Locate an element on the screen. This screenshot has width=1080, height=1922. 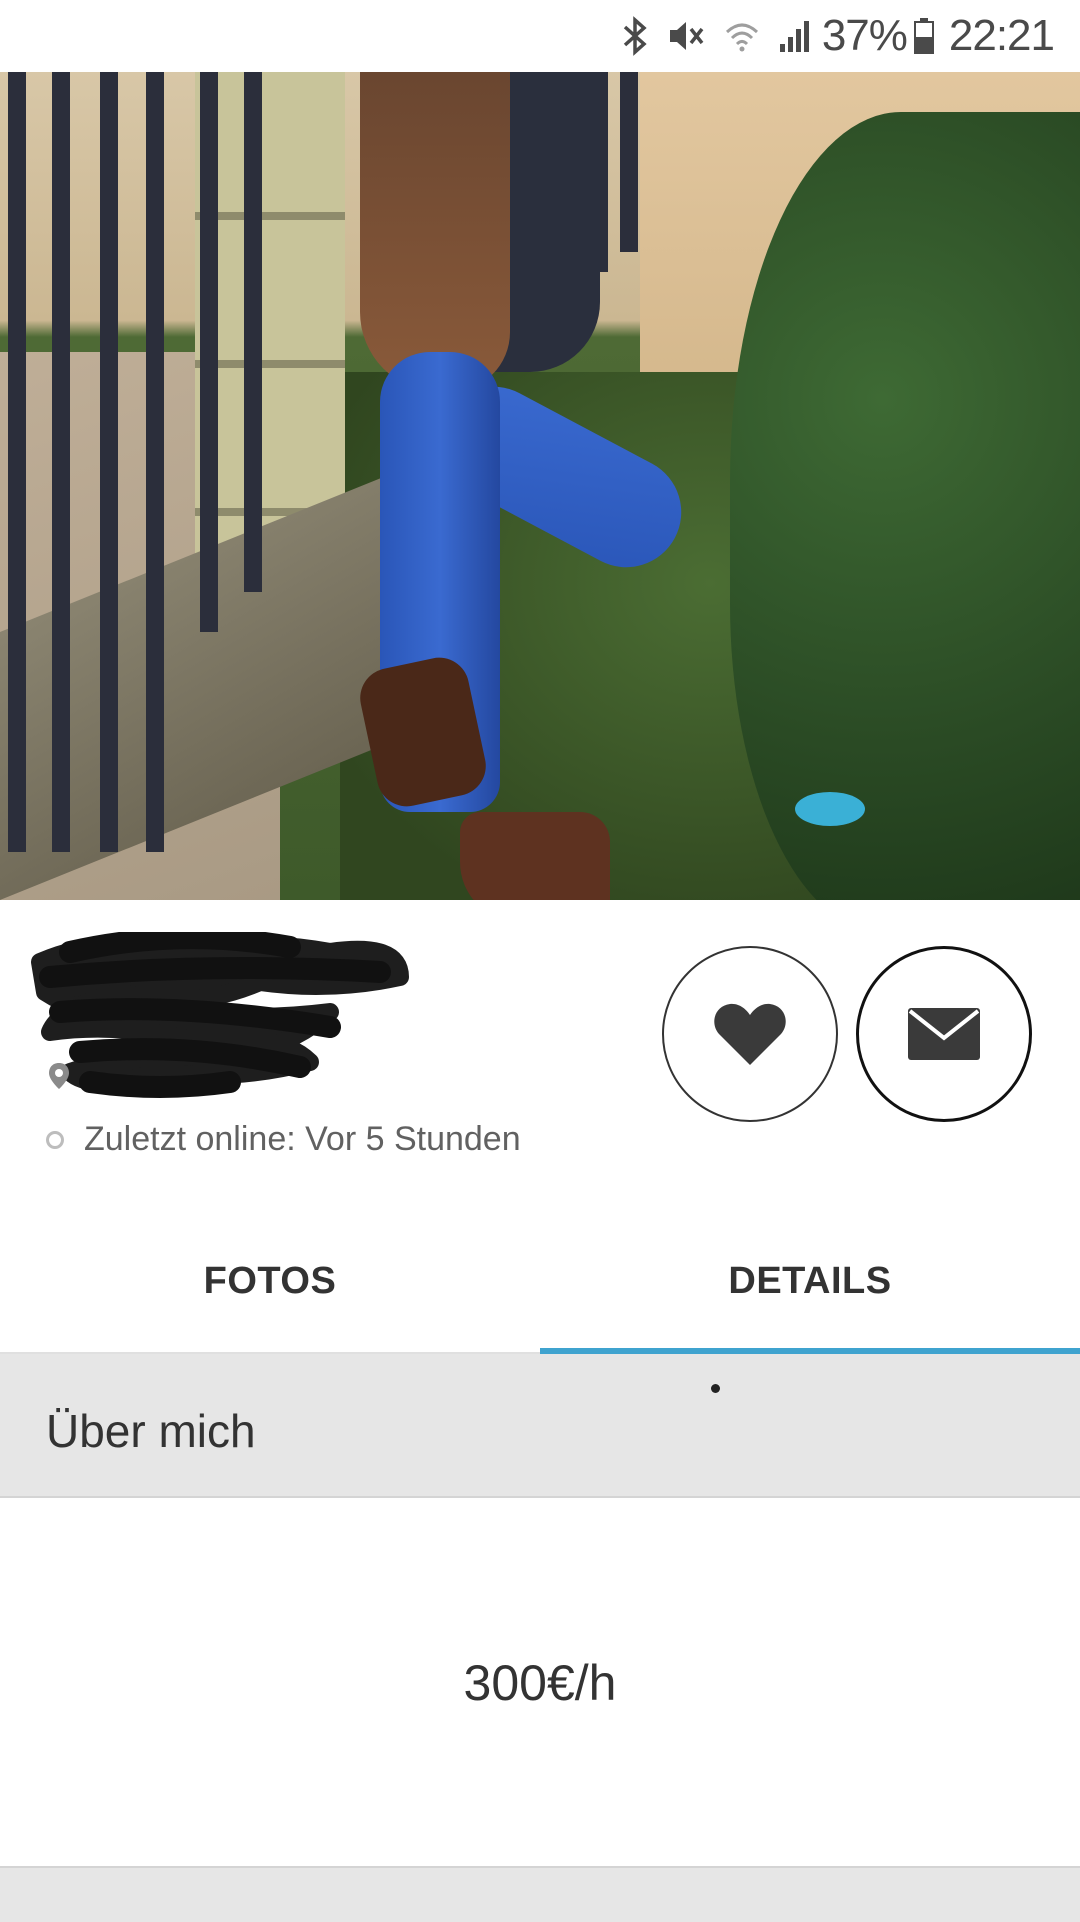
wifi-icon is located at coordinates (742, 36).